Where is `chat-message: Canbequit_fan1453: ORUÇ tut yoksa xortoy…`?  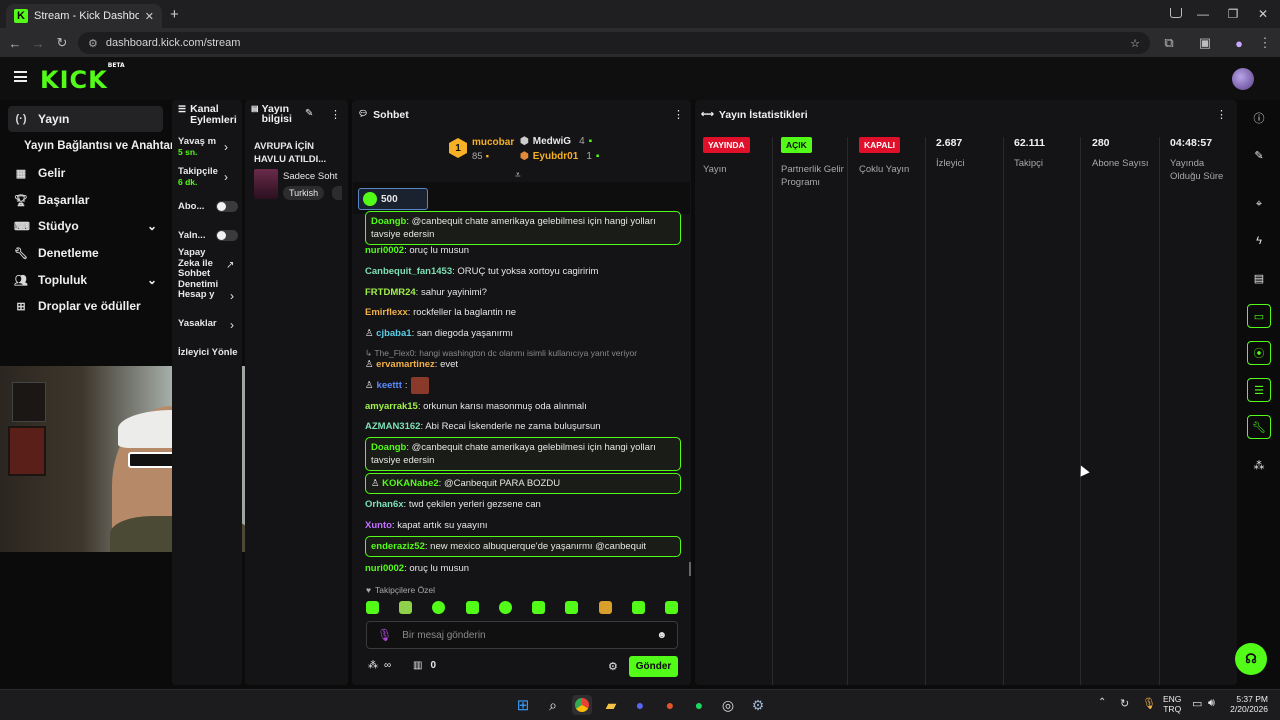 chat-message: Canbequit_fan1453: ORUÇ tut yoksa xortoy… is located at coordinates (523, 271).